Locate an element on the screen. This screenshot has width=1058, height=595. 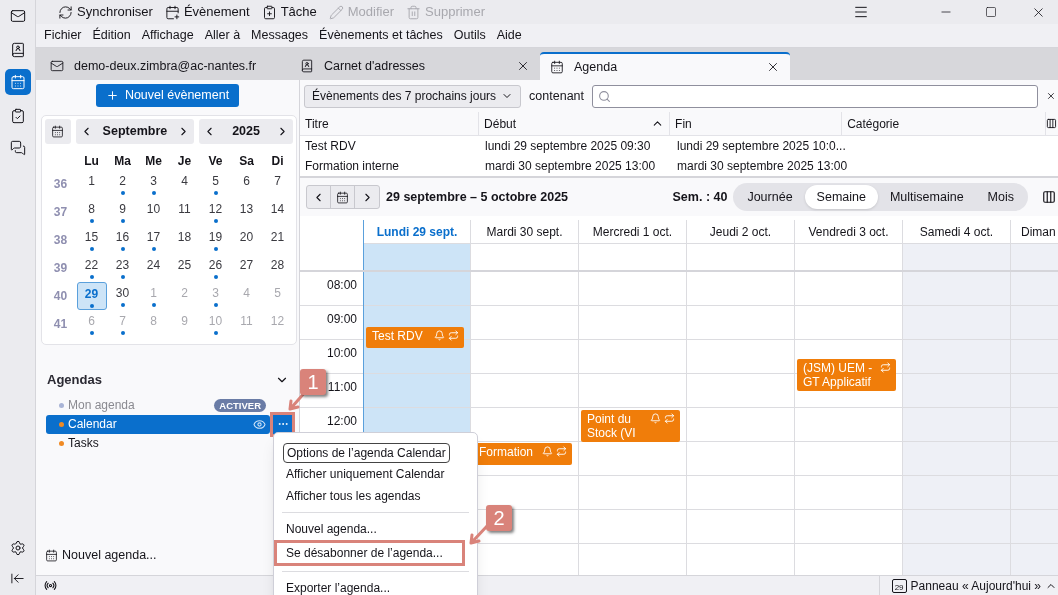
day-cell: 24 is located at coordinates (153, 268).